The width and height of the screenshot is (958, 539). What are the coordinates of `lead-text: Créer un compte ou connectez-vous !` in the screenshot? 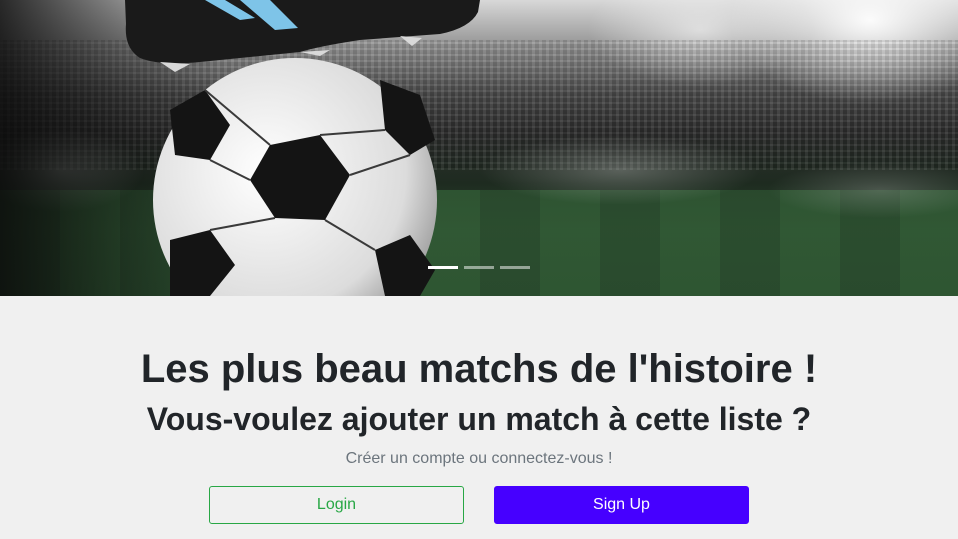 It's located at (479, 458).